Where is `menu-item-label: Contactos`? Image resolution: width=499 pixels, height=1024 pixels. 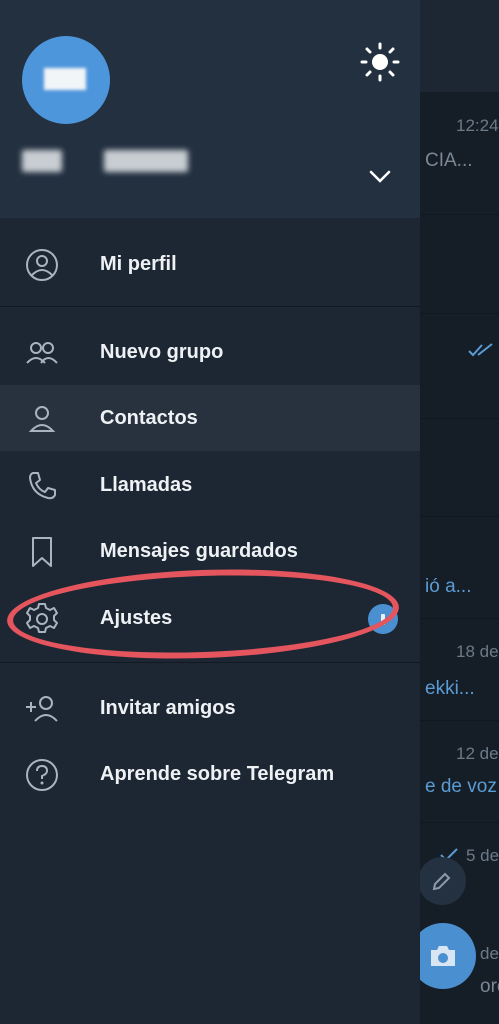
menu-item-label: Contactos is located at coordinates (149, 418).